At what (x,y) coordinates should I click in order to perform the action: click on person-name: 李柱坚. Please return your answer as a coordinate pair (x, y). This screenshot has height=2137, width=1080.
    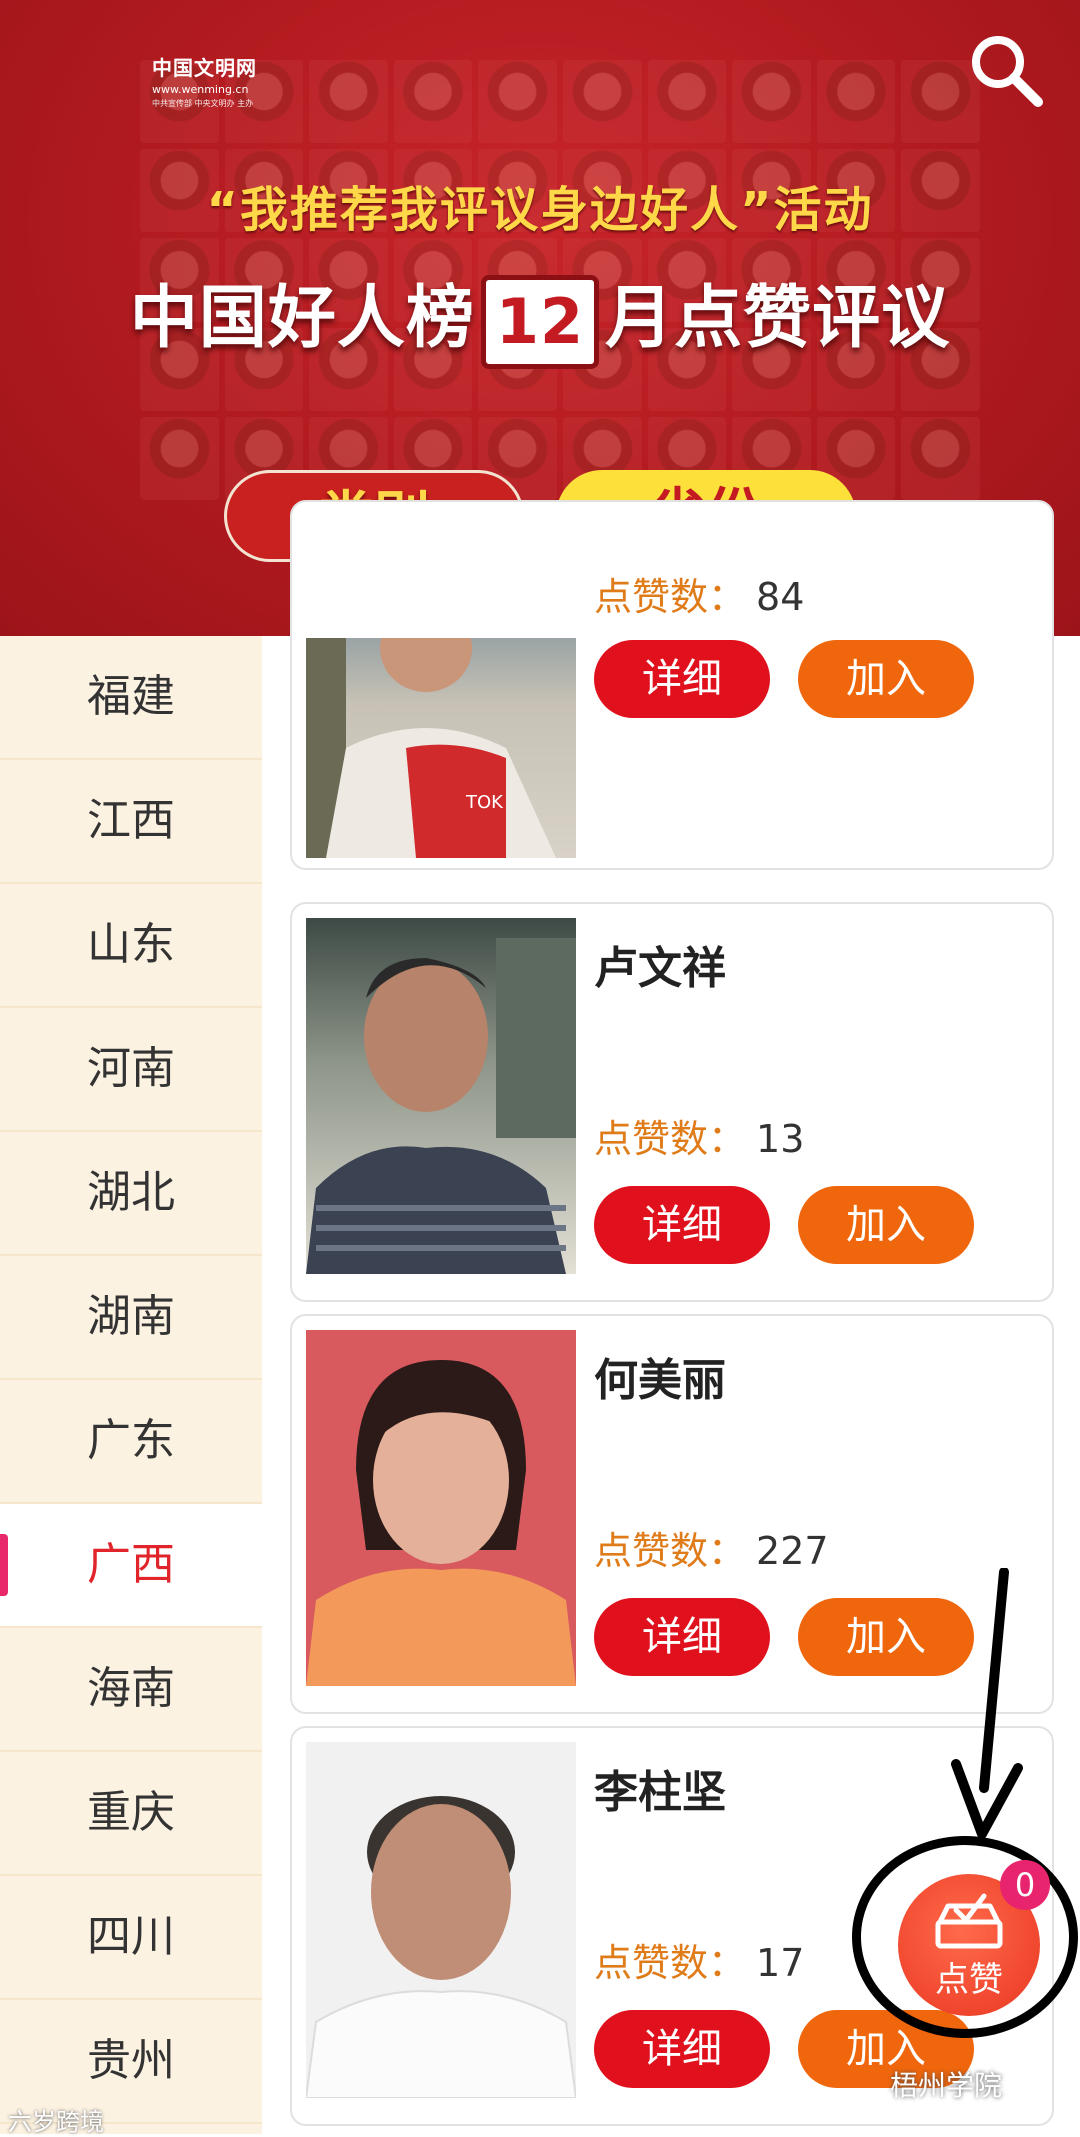
    Looking at the image, I should click on (660, 1792).